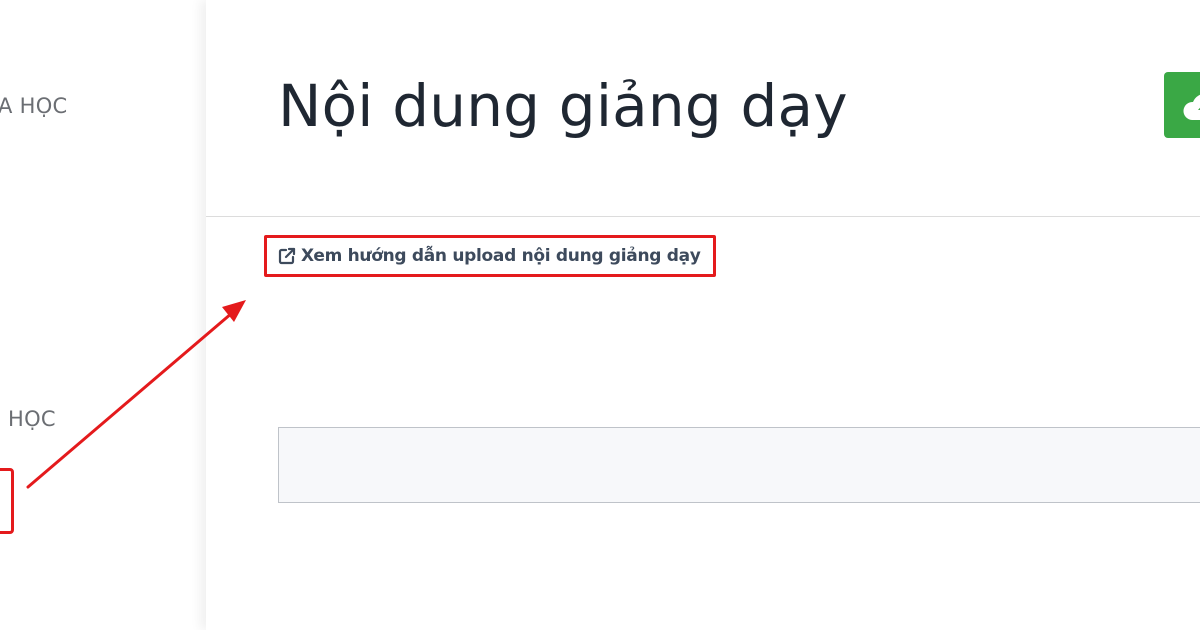 Image resolution: width=1200 pixels, height=630 pixels. Describe the element at coordinates (1191, 107) in the screenshot. I see `cloud-upload-icon` at that location.